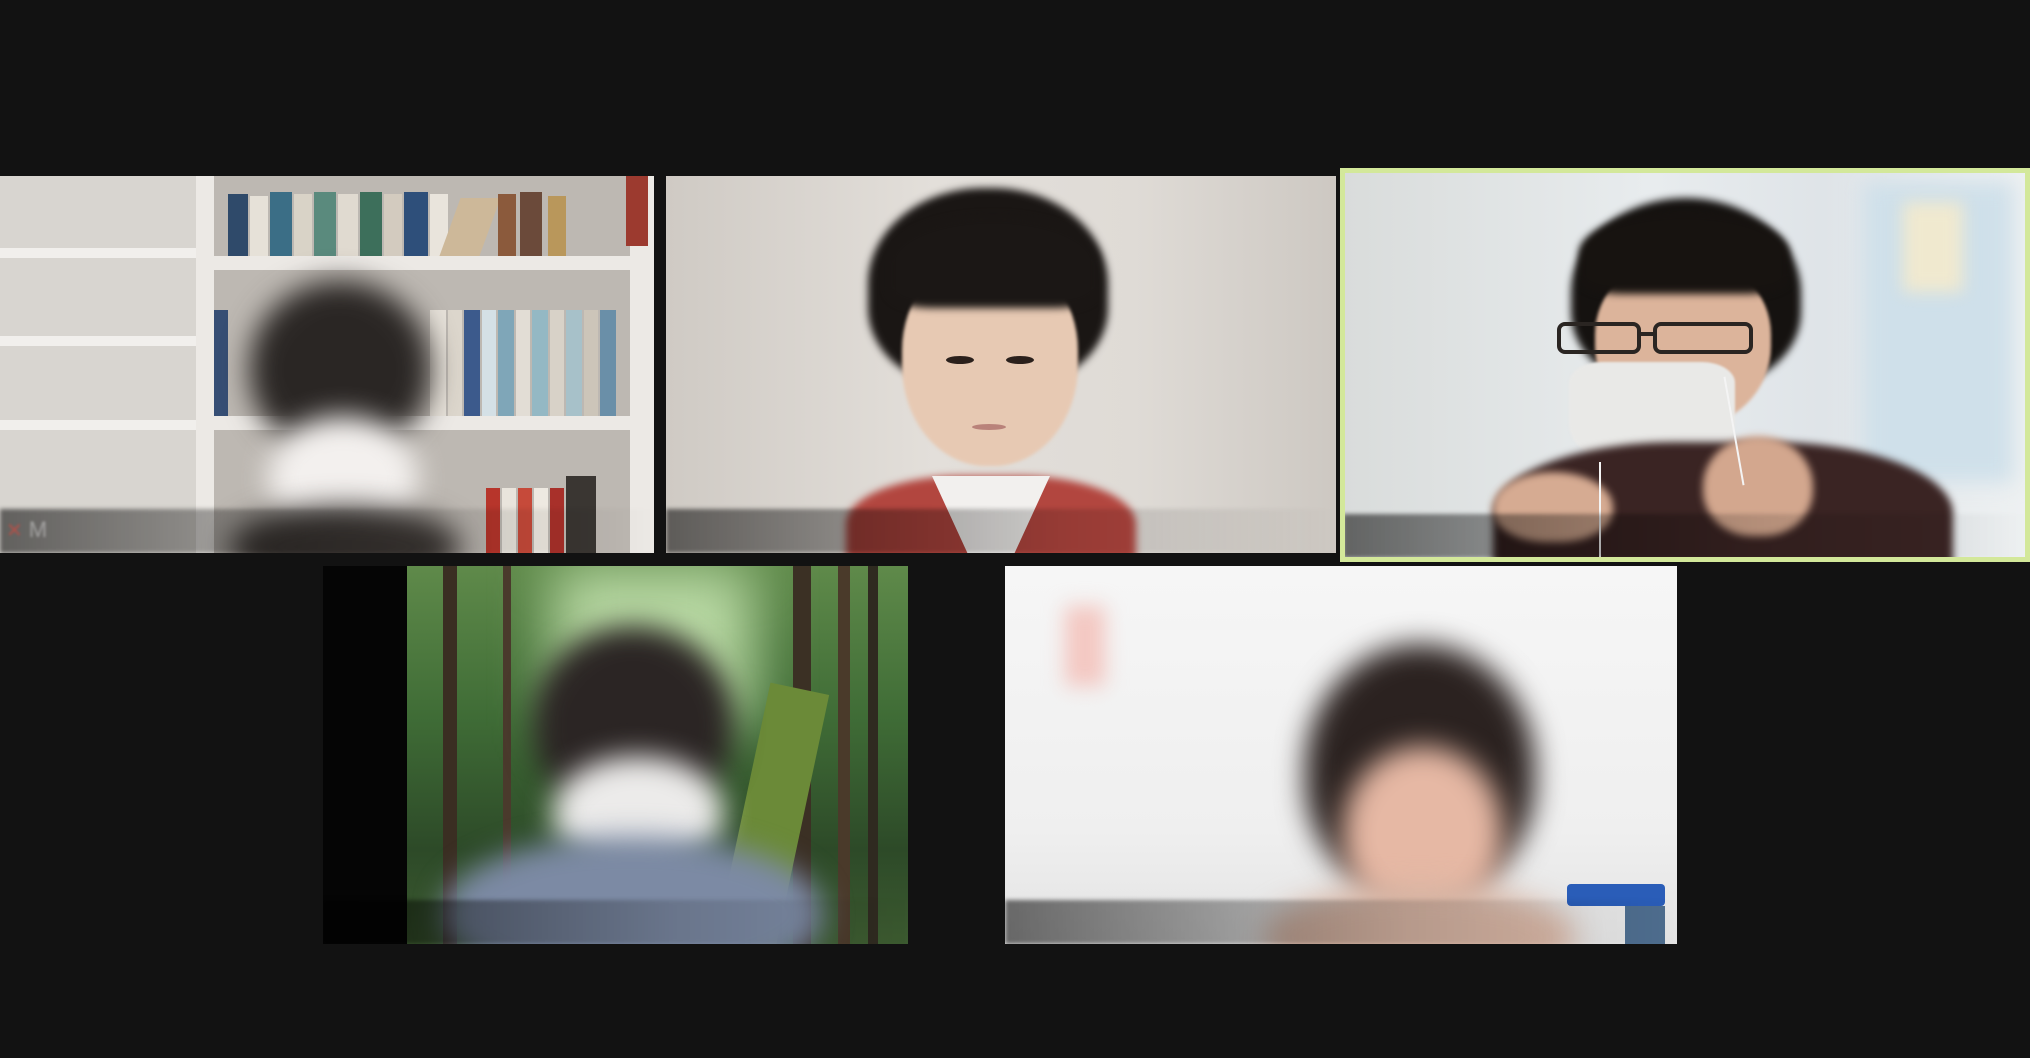 The height and width of the screenshot is (1058, 2030). I want to click on participant-tile-1: ✕ M, so click(327, 364).